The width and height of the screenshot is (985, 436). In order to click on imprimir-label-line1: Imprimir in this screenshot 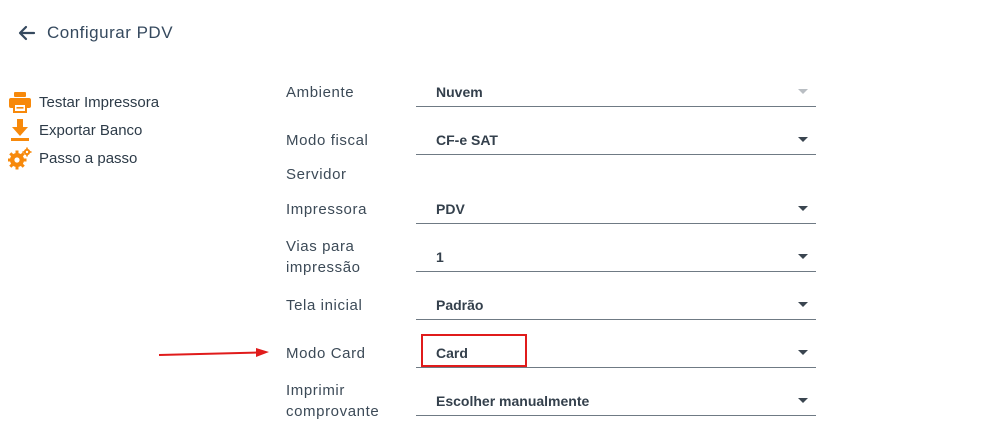, I will do `click(315, 390)`.